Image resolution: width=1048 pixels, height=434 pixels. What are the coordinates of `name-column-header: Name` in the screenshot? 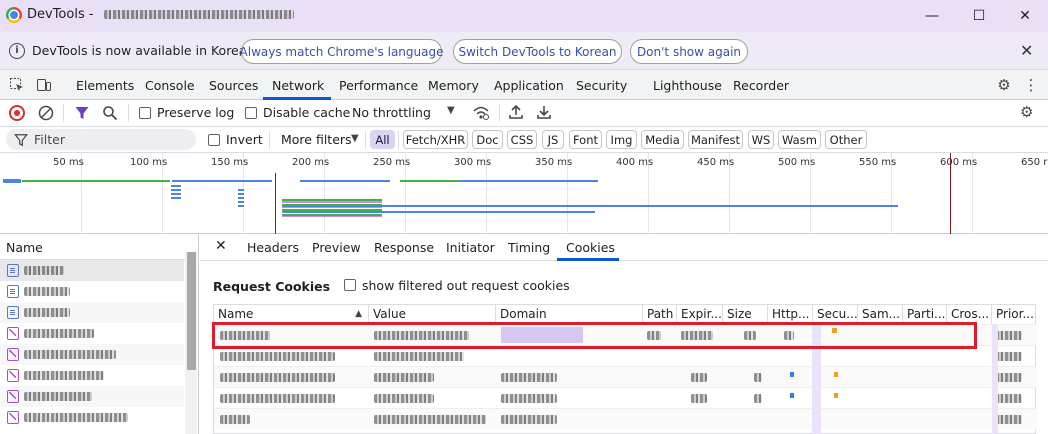 It's located at (99, 247).